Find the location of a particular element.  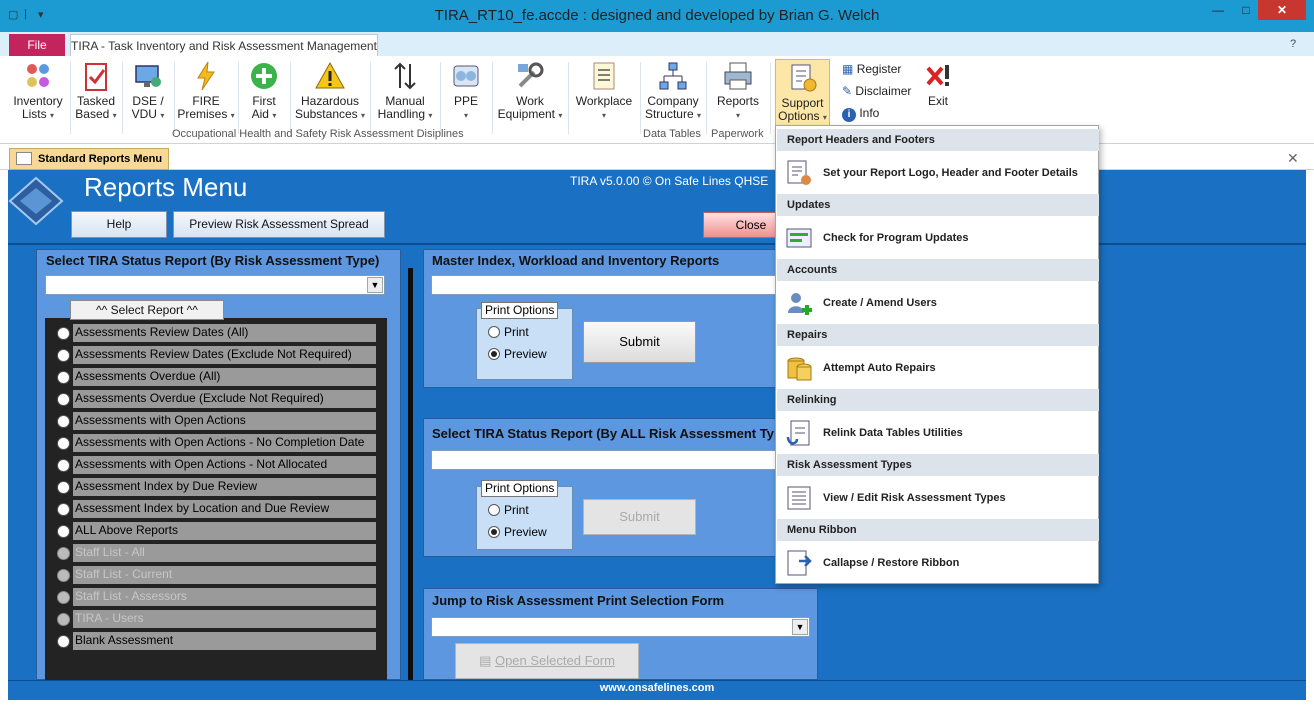

report-list-item: TIRA - Users is located at coordinates (224, 619).